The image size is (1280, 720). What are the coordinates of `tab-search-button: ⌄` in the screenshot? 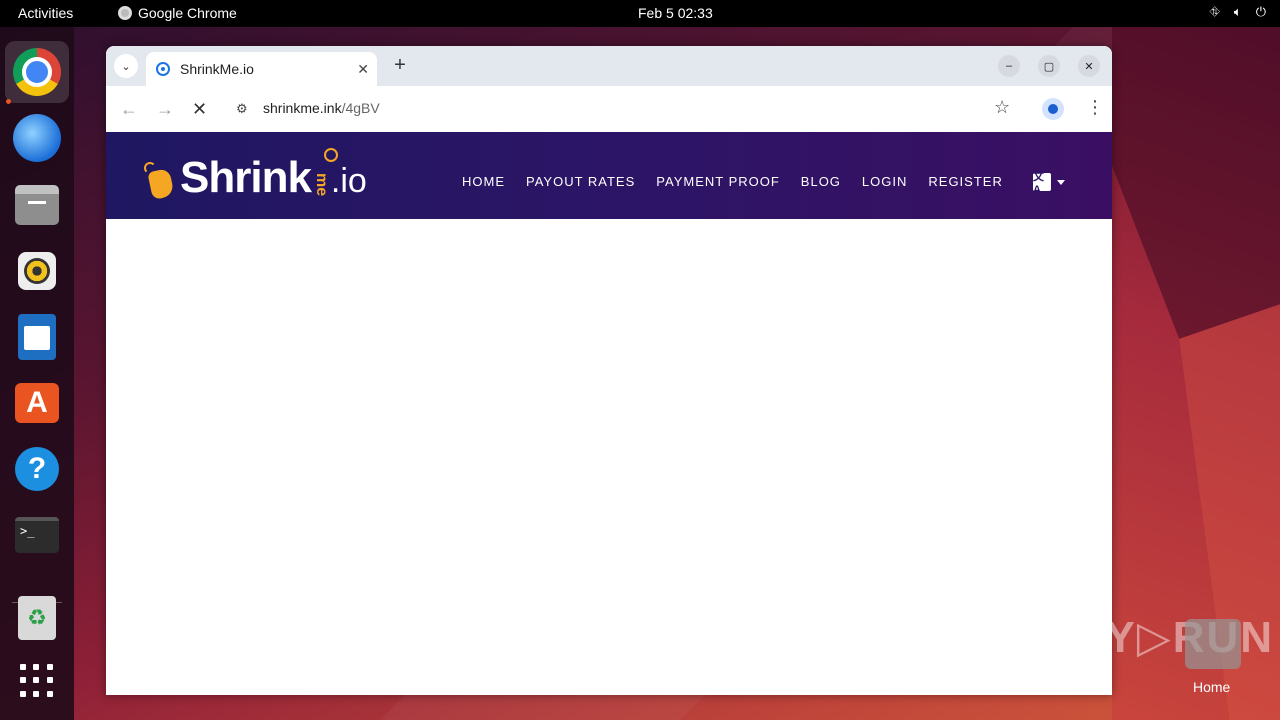 It's located at (126, 66).